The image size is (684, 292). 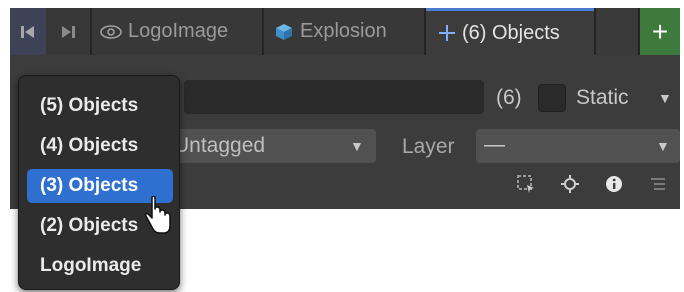 I want to click on static-dropdown-arrow: ▼, so click(x=665, y=98).